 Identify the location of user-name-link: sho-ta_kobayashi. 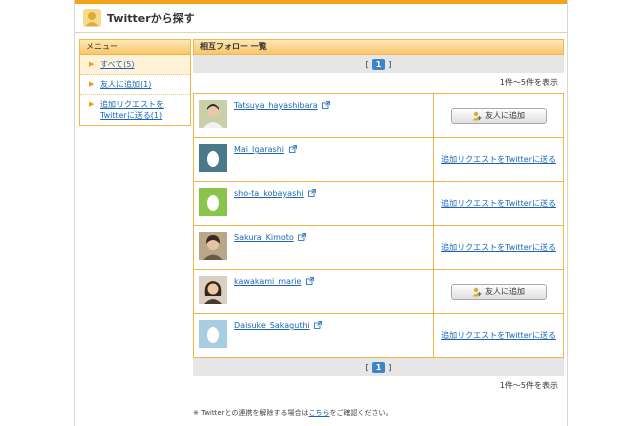
(269, 193).